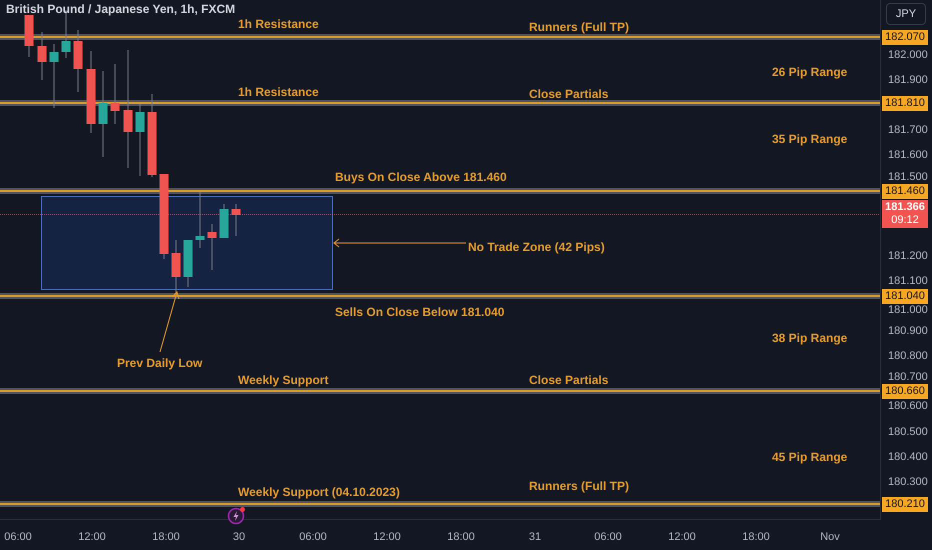  I want to click on price-tick: 181.700, so click(908, 130).